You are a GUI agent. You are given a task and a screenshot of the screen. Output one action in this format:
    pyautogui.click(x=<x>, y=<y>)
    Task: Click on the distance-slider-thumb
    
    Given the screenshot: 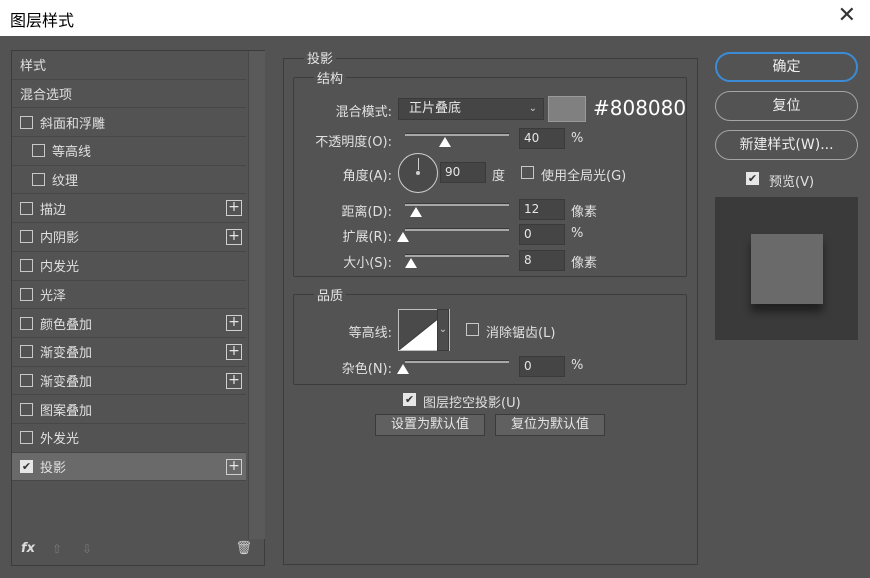 What is the action you would take?
    pyautogui.click(x=416, y=212)
    